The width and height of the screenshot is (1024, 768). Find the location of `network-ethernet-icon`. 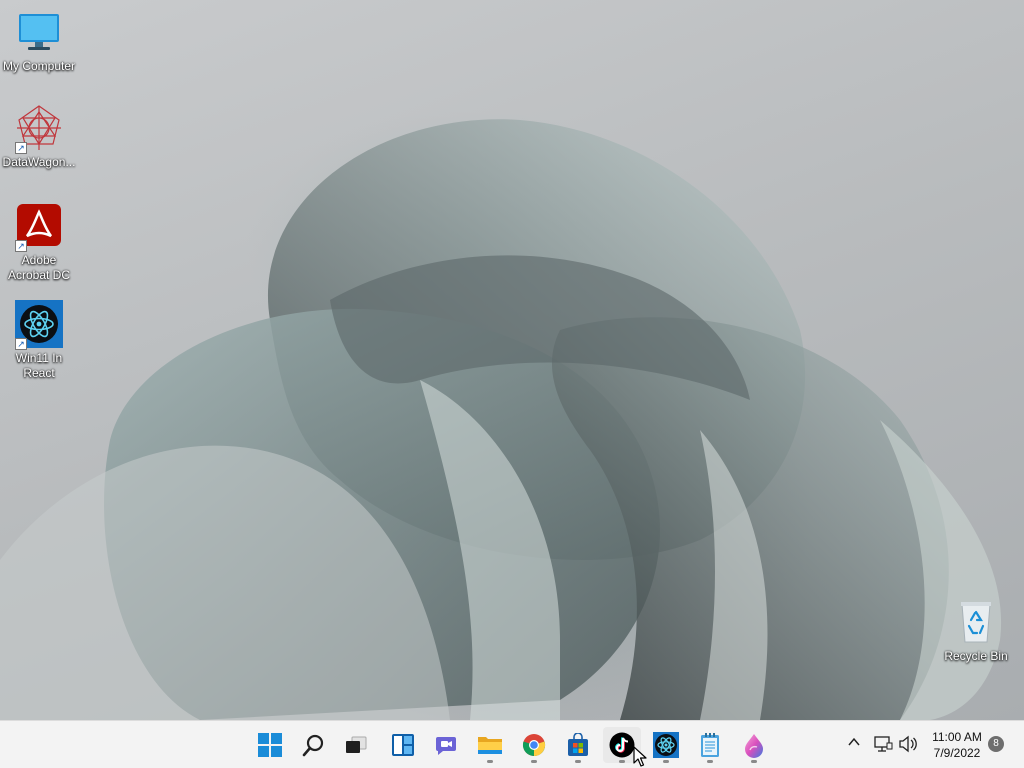

network-ethernet-icon is located at coordinates (883, 744).